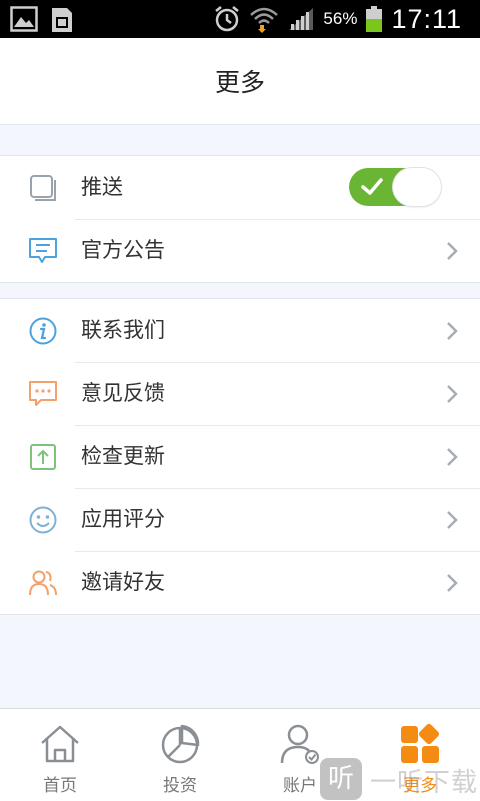 Image resolution: width=480 pixels, height=801 pixels. What do you see at coordinates (240, 330) in the screenshot?
I see `settings-row-contact: 联系我们` at bounding box center [240, 330].